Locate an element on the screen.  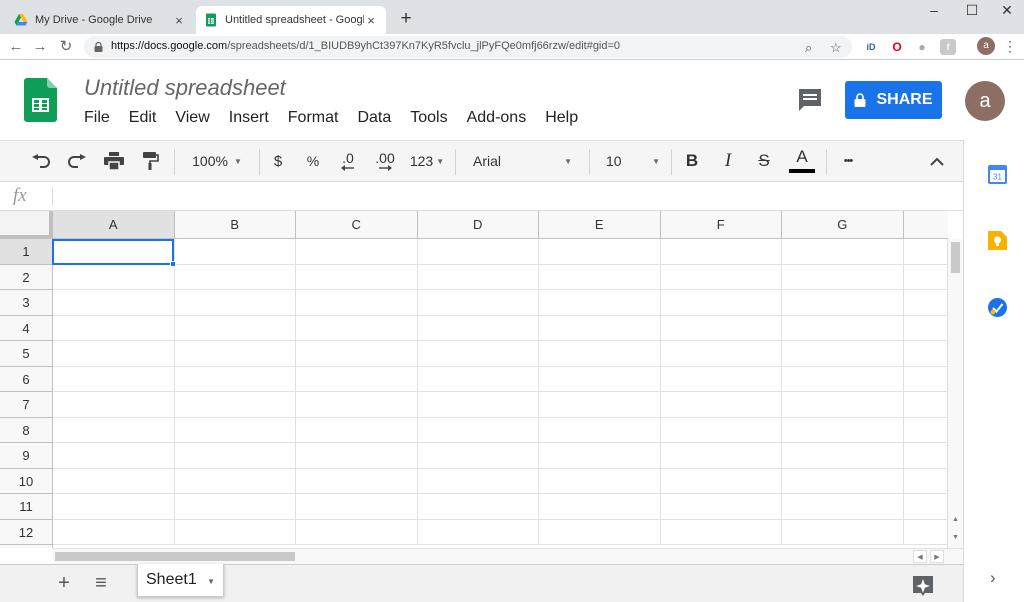
scroll-left-icon: ◀ is located at coordinates (920, 556).